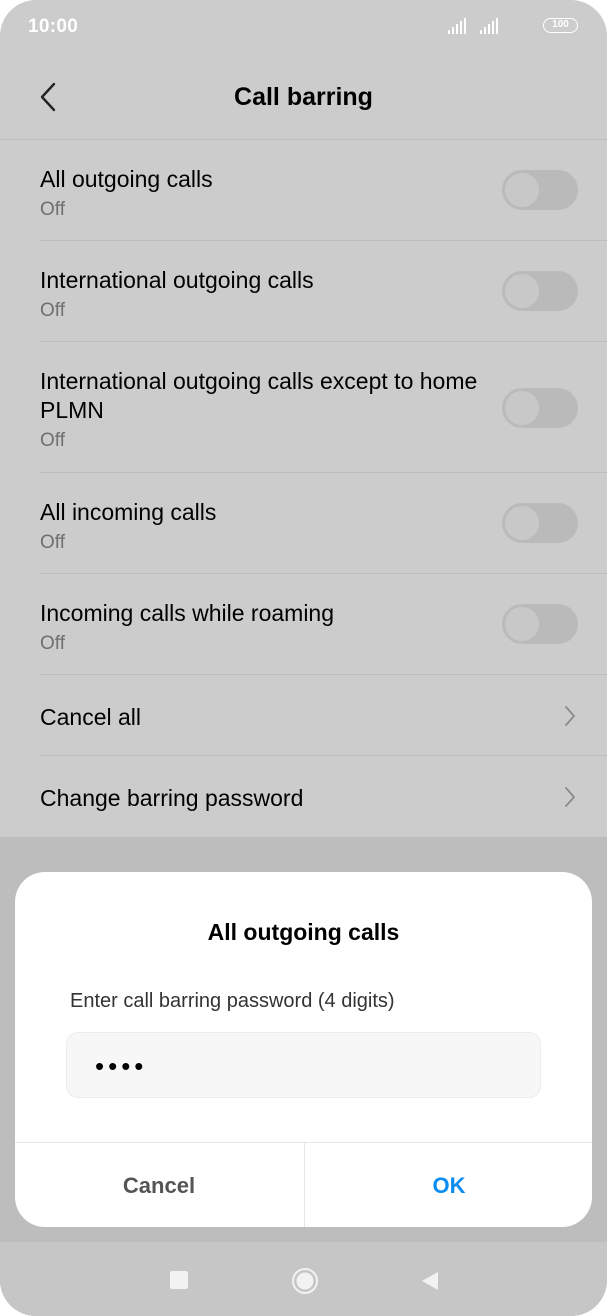 The height and width of the screenshot is (1316, 607). I want to click on status-bar: 10:00 100, so click(303, 27).